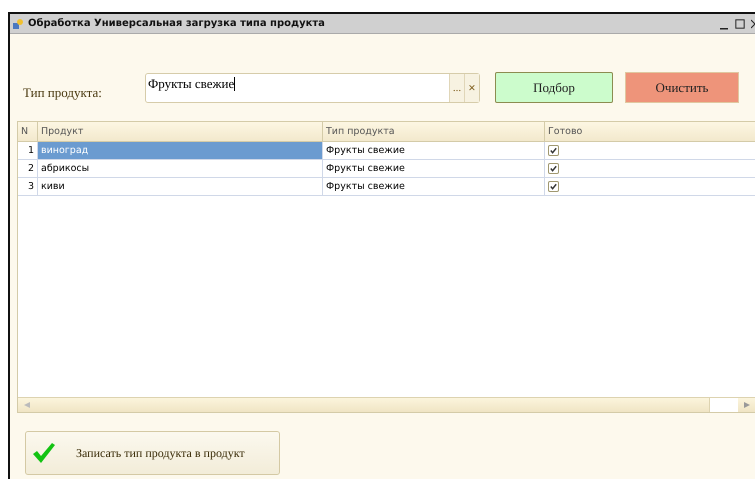 The width and height of the screenshot is (755, 479). I want to click on table-cell: виноград, so click(180, 150).